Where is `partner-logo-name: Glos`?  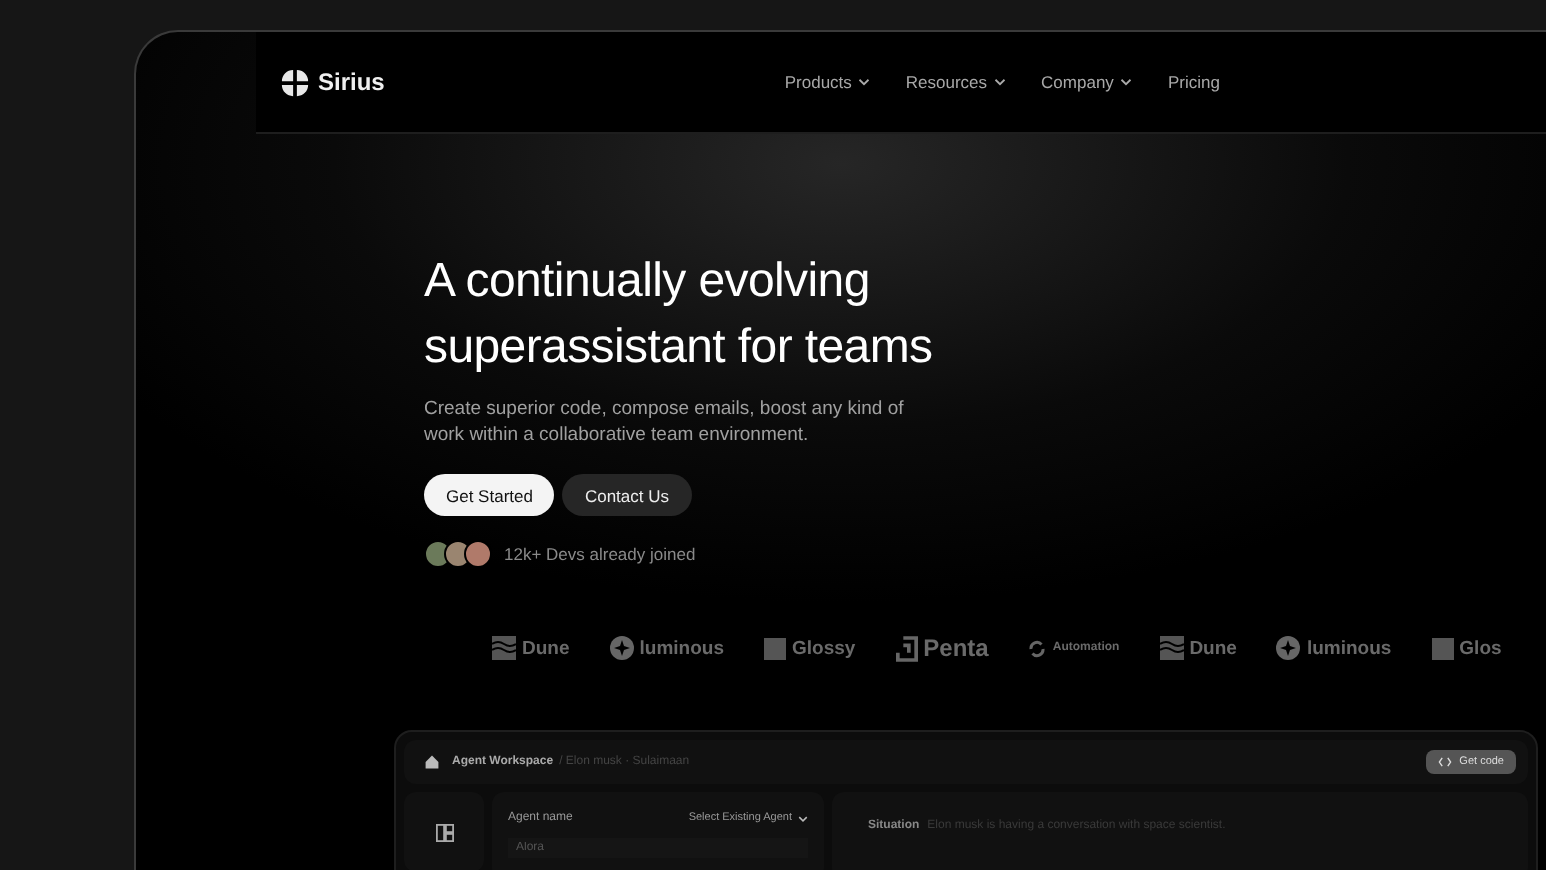
partner-logo-name: Glos is located at coordinates (1480, 648).